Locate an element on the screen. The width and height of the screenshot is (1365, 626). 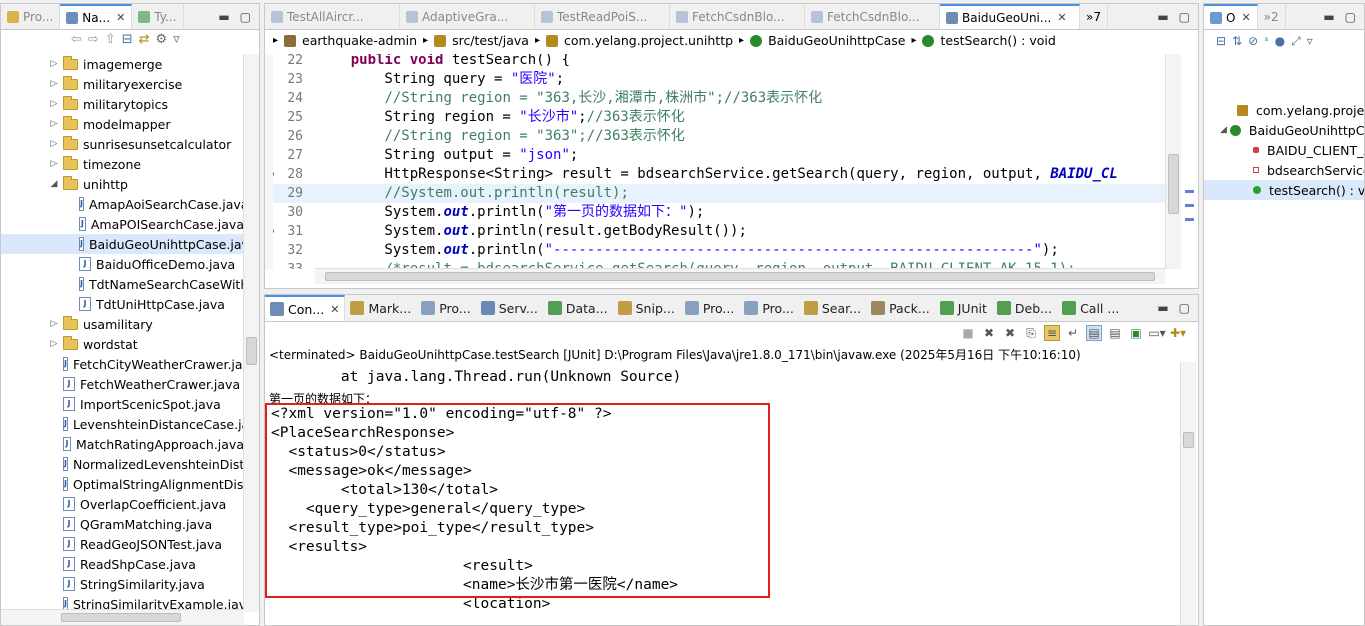
scrollbar-thumb-h is located at coordinates (121, 617).